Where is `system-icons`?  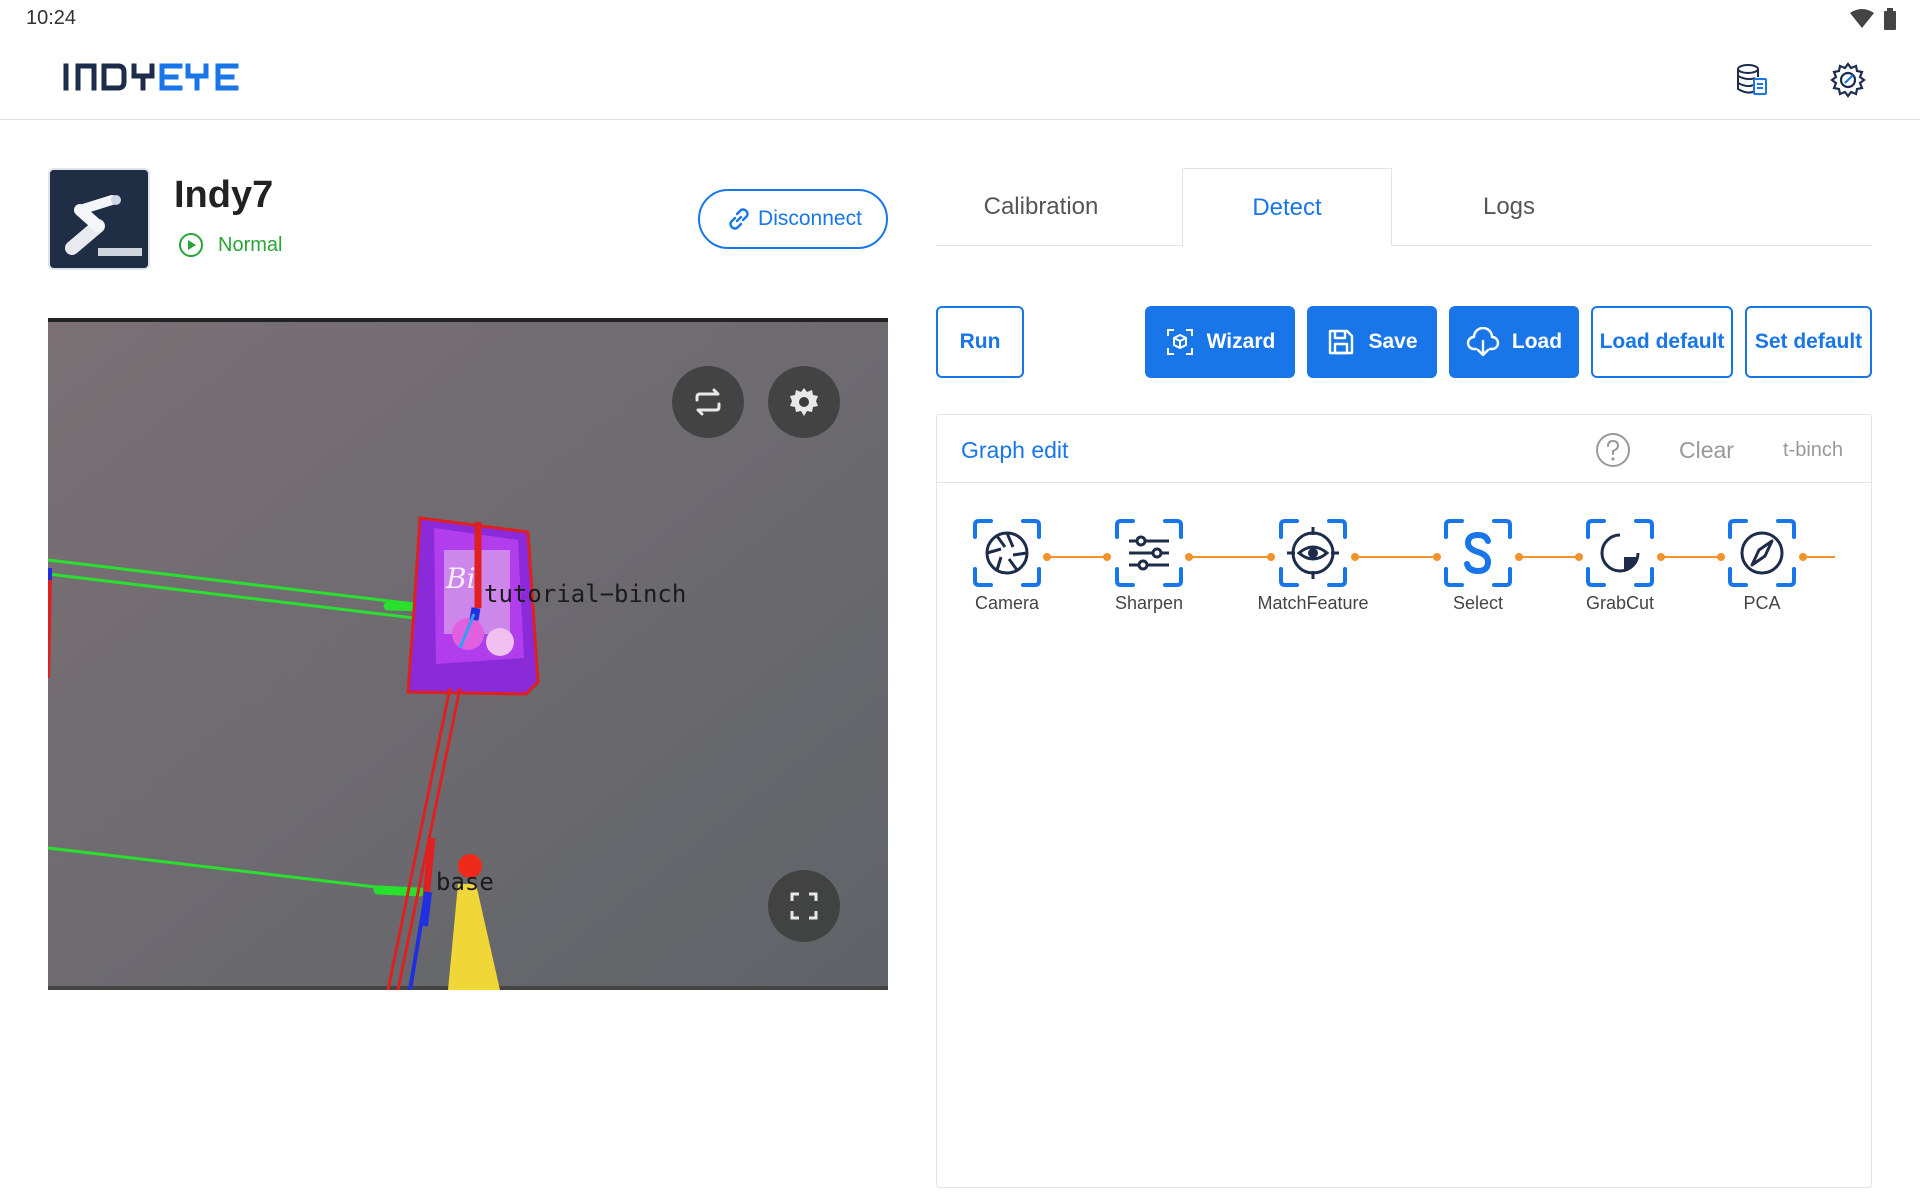 system-icons is located at coordinates (1873, 19).